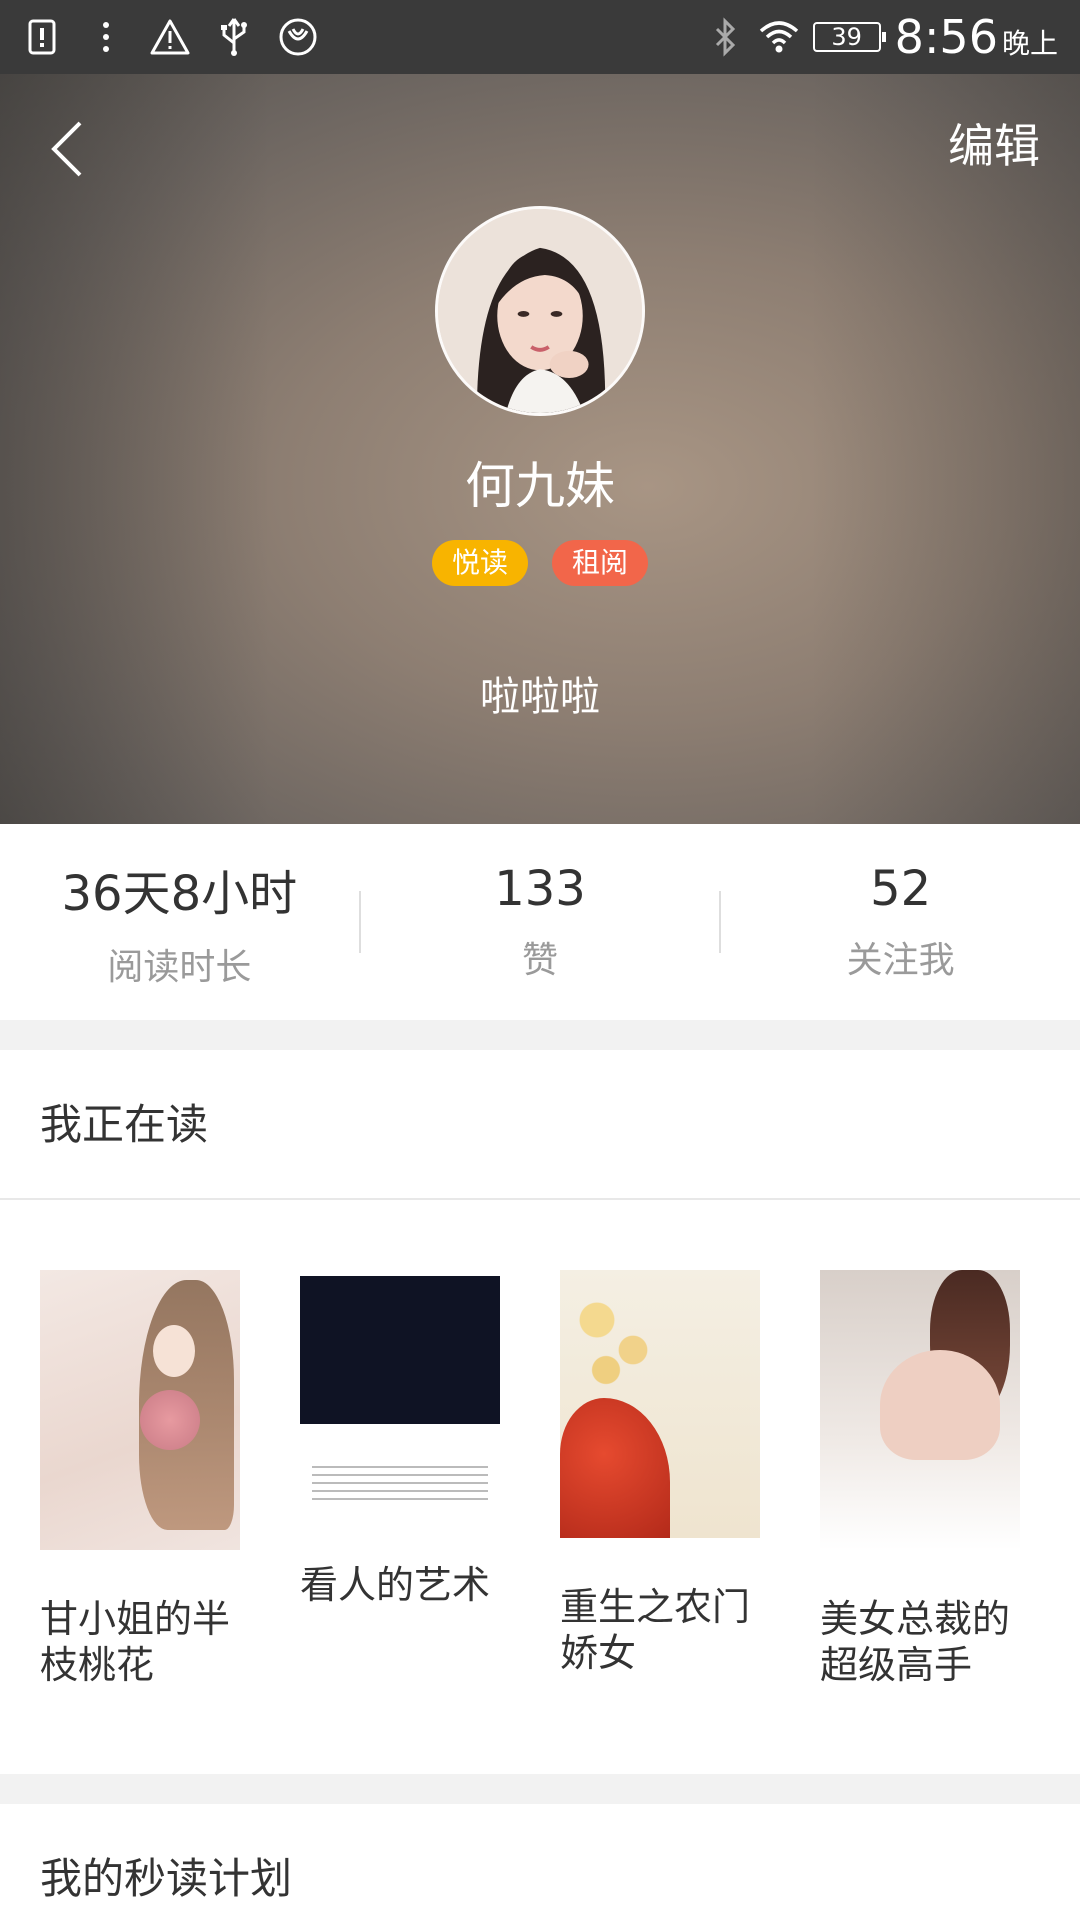  What do you see at coordinates (540, 697) in the screenshot?
I see `bio: 啦啦啦` at bounding box center [540, 697].